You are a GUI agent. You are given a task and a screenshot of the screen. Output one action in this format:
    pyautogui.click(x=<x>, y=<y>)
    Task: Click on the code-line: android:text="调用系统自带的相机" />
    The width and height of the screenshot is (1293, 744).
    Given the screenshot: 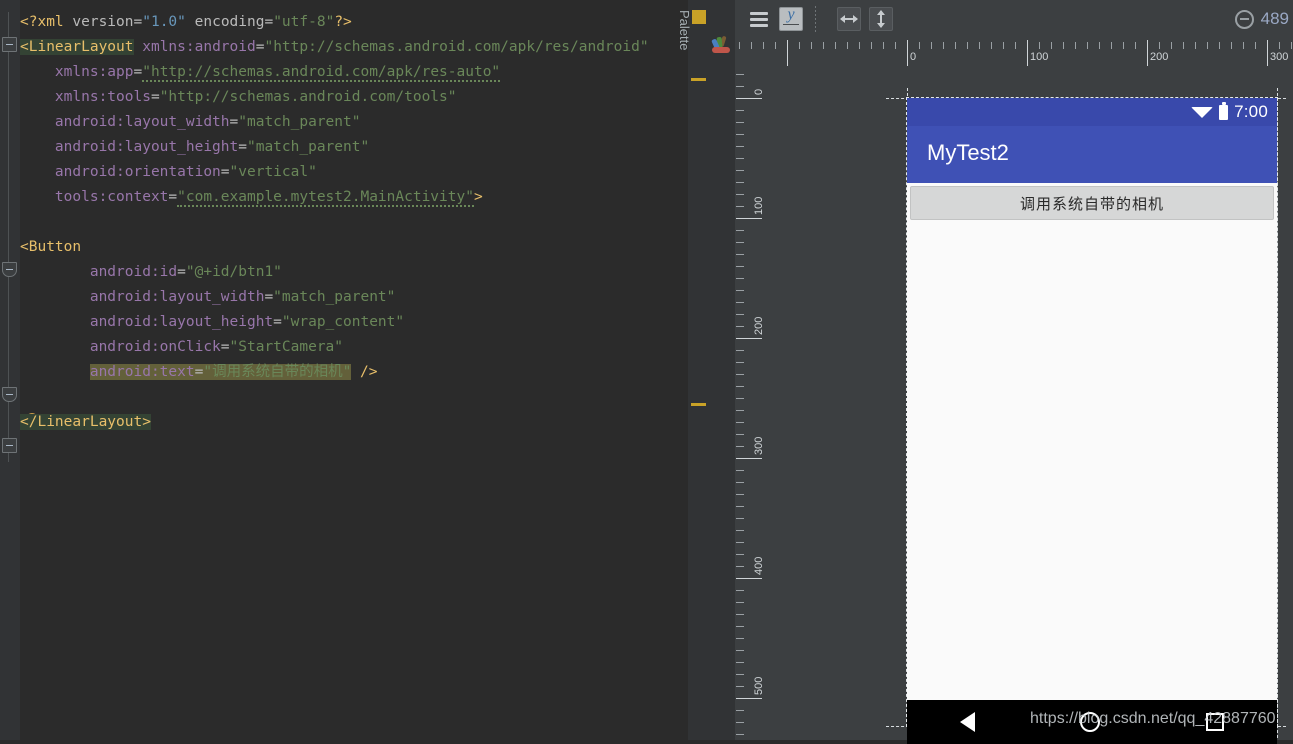 What is the action you would take?
    pyautogui.click(x=350, y=372)
    